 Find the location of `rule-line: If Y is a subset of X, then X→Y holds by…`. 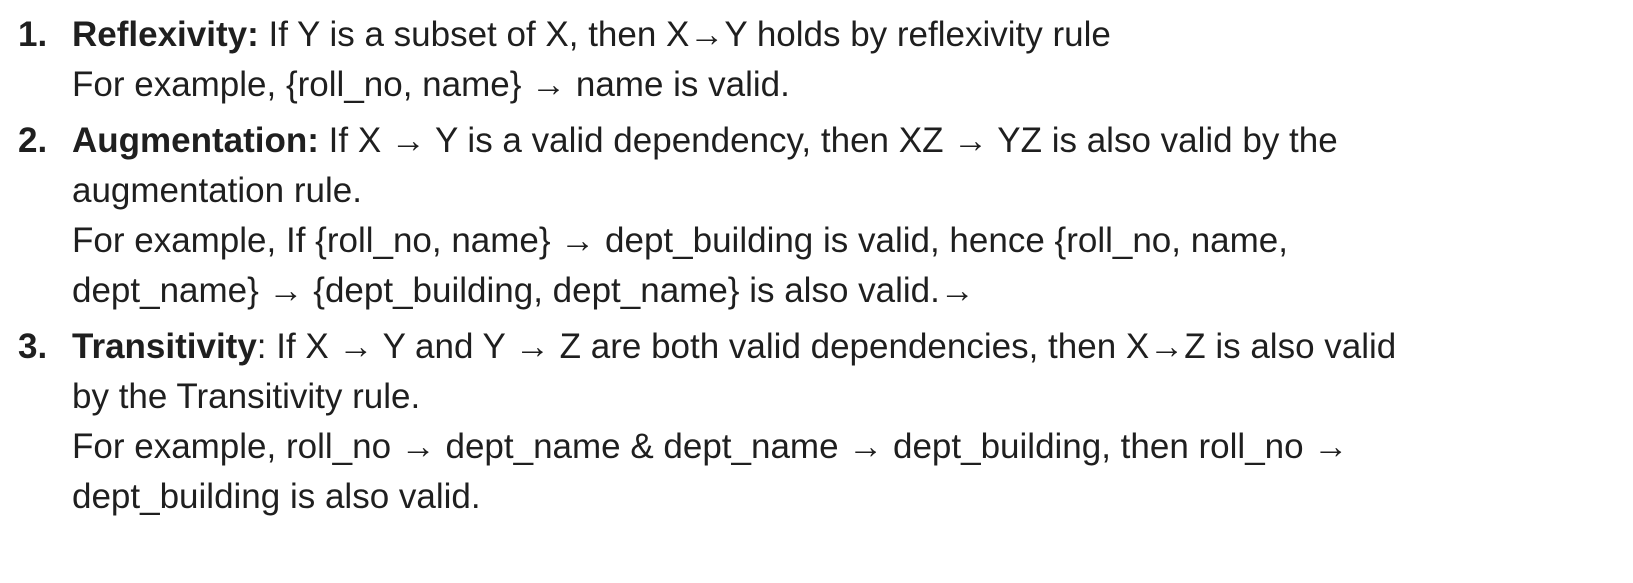

rule-line: If Y is a subset of X, then X→Y holds by… is located at coordinates (684, 34).